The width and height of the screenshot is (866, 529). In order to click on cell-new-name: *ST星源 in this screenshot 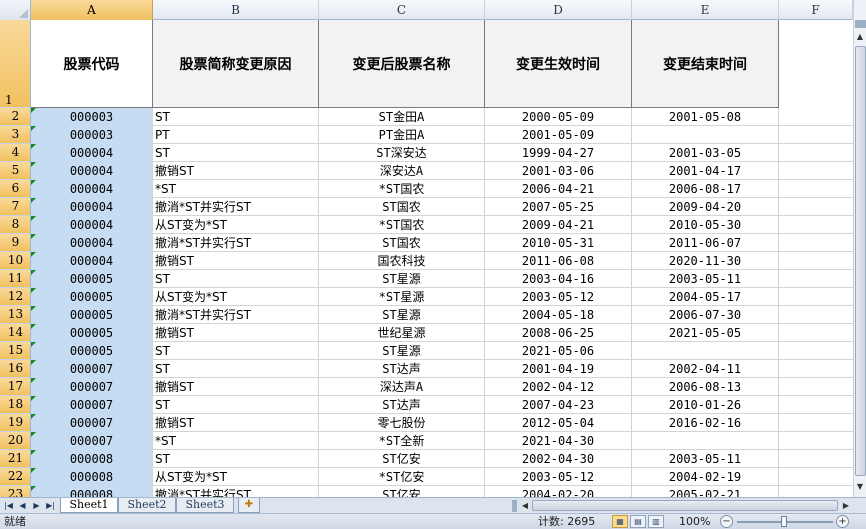, I will do `click(401, 297)`.